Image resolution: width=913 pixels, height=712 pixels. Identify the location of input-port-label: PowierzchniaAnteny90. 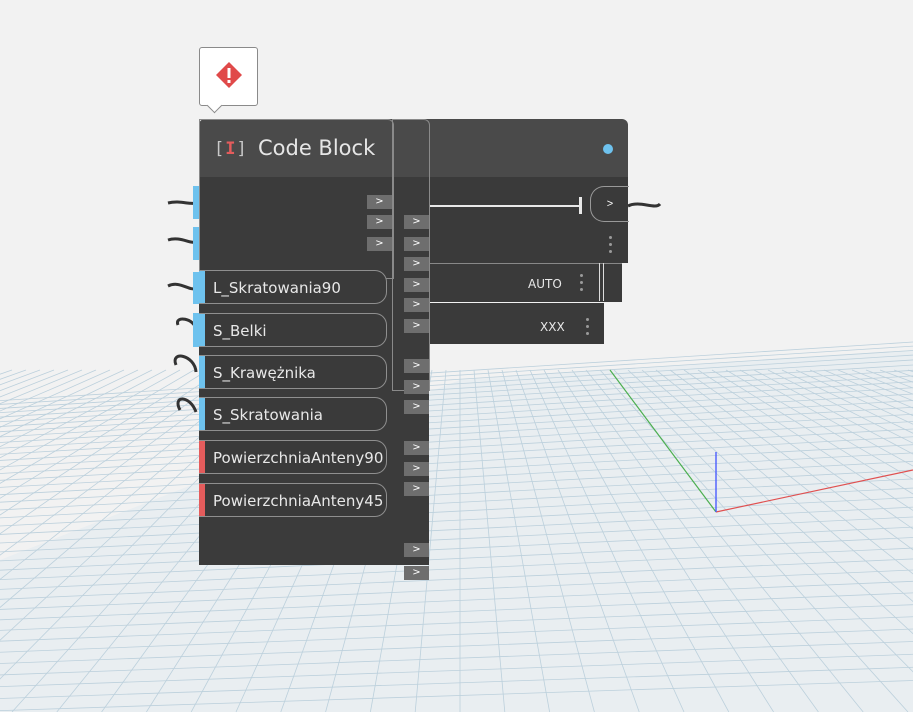
(298, 458).